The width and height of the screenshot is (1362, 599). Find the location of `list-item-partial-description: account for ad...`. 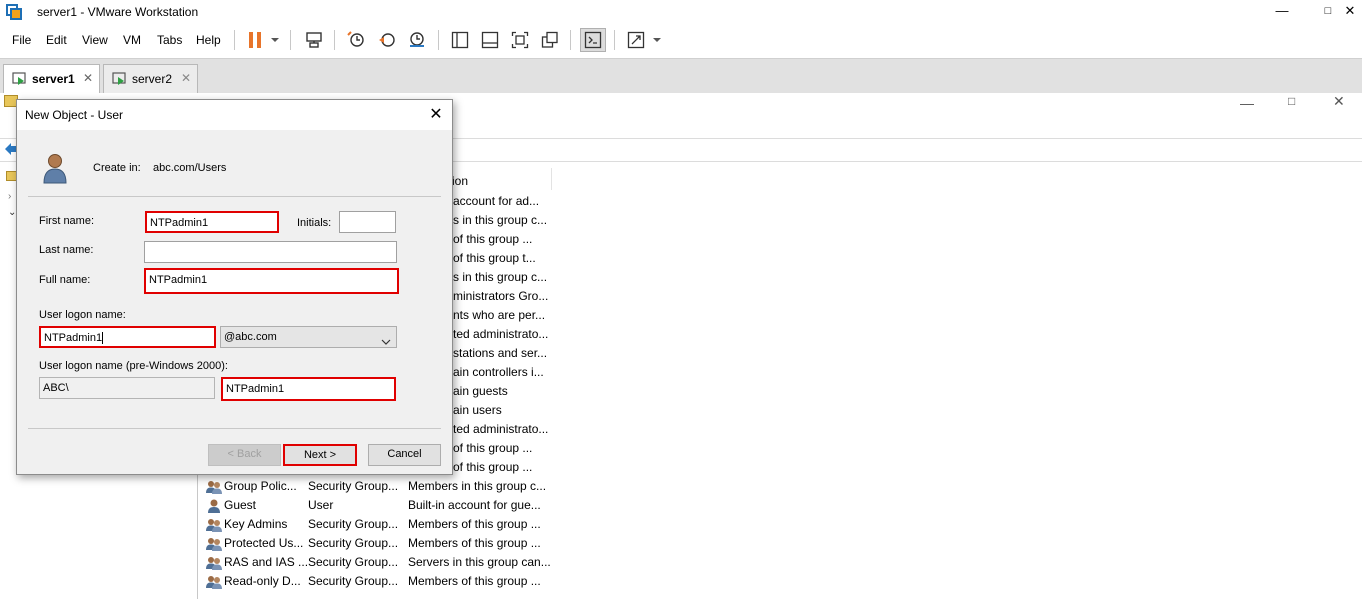

list-item-partial-description: account for ad... is located at coordinates (496, 201).